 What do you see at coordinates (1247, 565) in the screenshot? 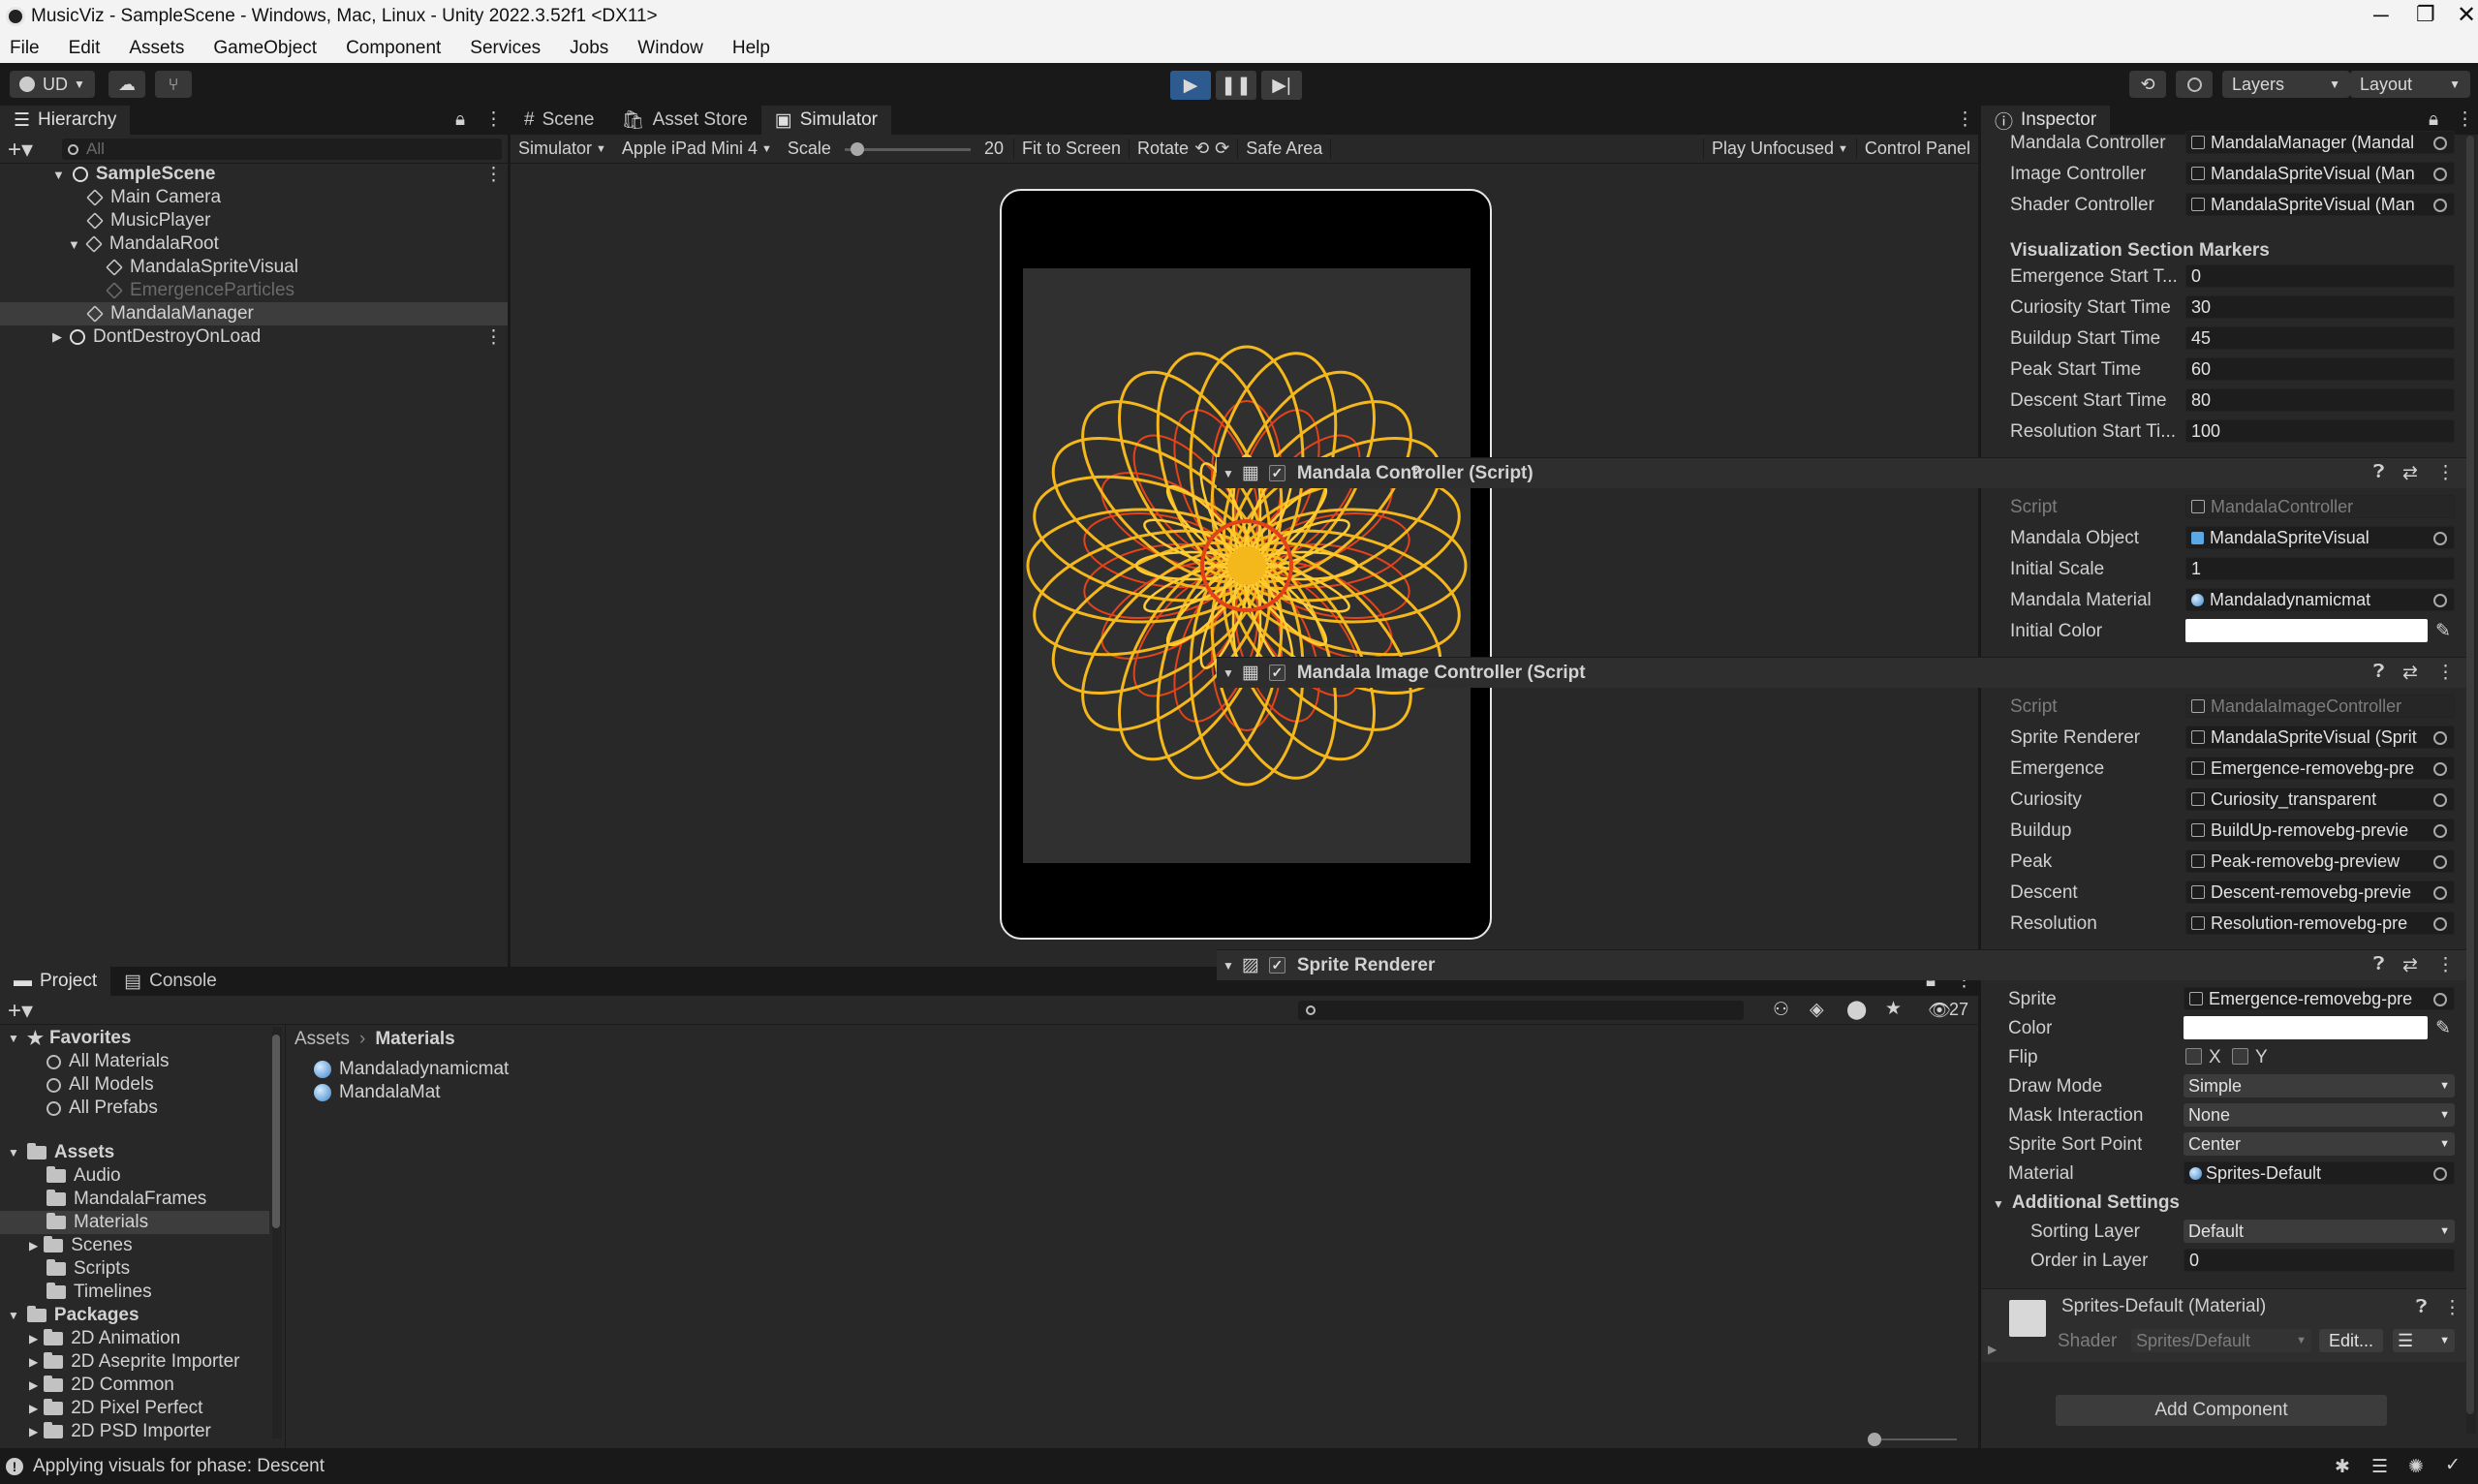
I see `game-view-screen` at bounding box center [1247, 565].